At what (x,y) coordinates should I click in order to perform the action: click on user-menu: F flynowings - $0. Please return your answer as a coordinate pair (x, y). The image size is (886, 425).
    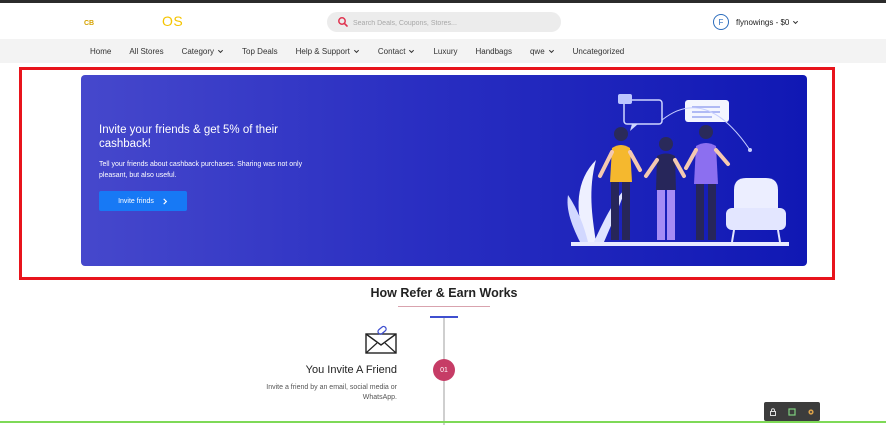
    Looking at the image, I should click on (756, 22).